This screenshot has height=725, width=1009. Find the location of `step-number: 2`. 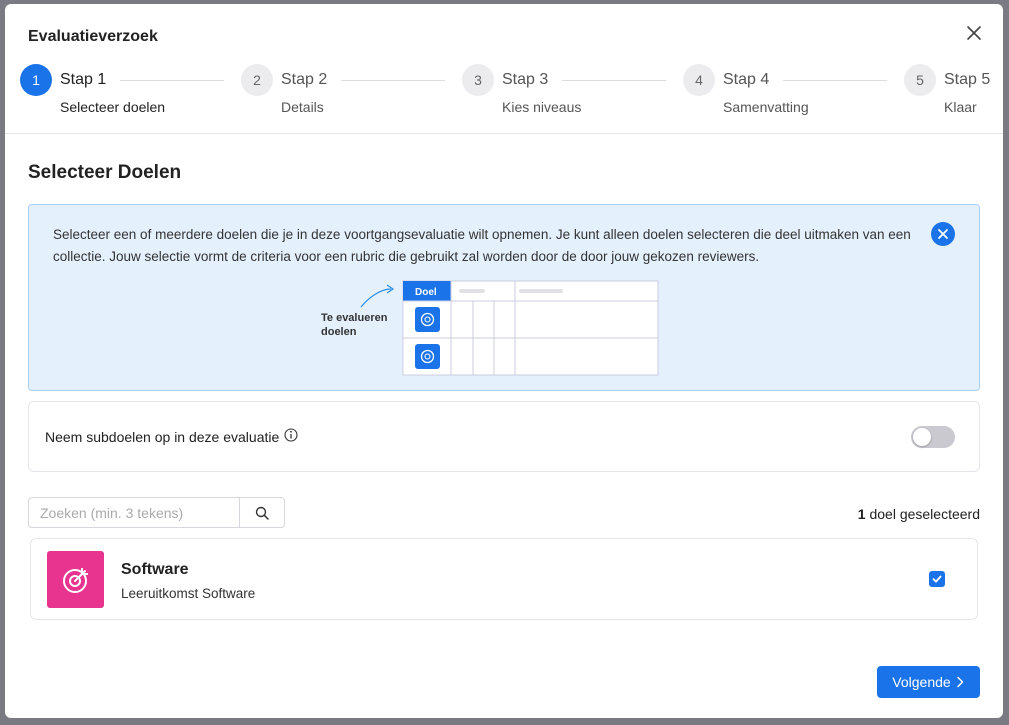

step-number: 2 is located at coordinates (257, 80).